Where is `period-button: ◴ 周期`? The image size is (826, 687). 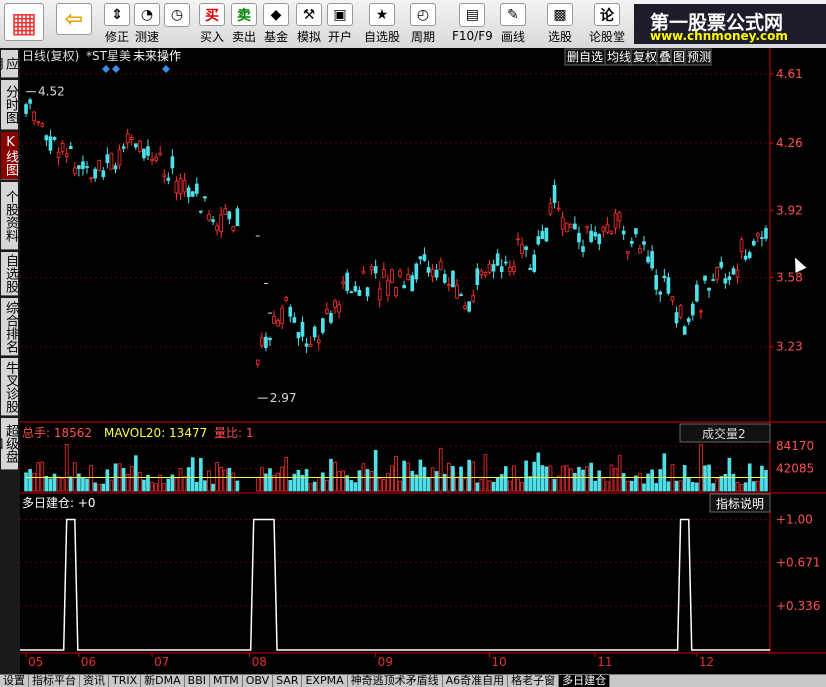
period-button: ◴ 周期 is located at coordinates (423, 24).